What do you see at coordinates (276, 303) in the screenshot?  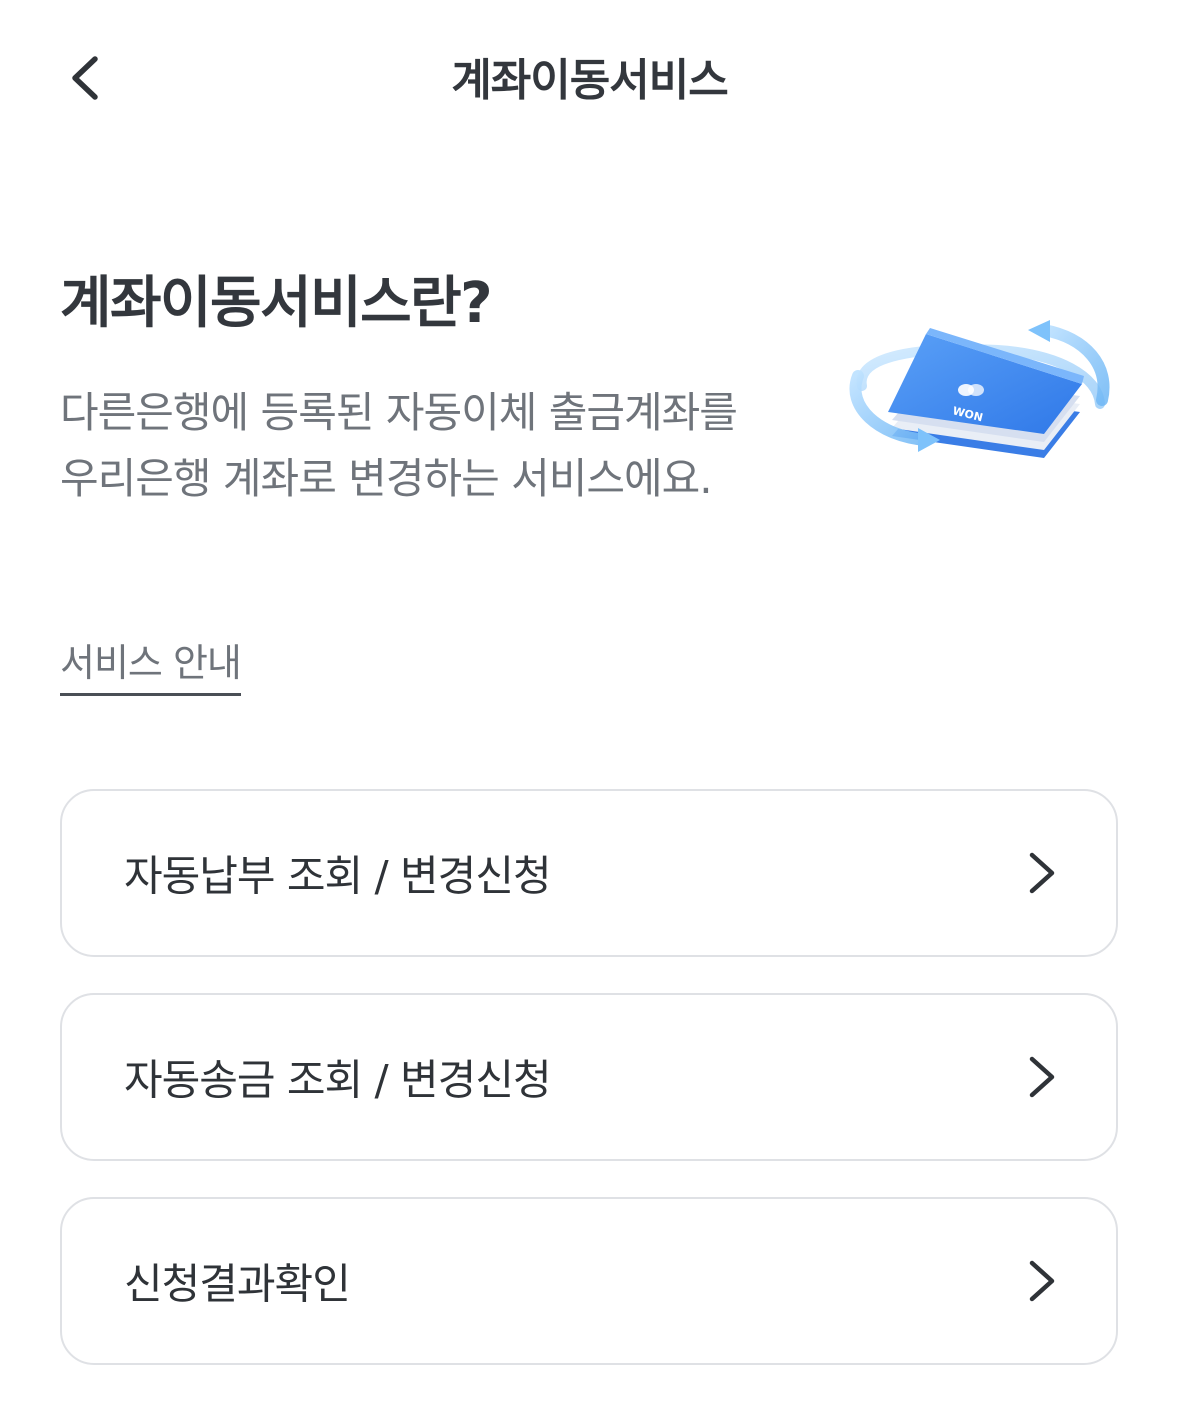 I see `intro-heading: 계좌이동서비스란?` at bounding box center [276, 303].